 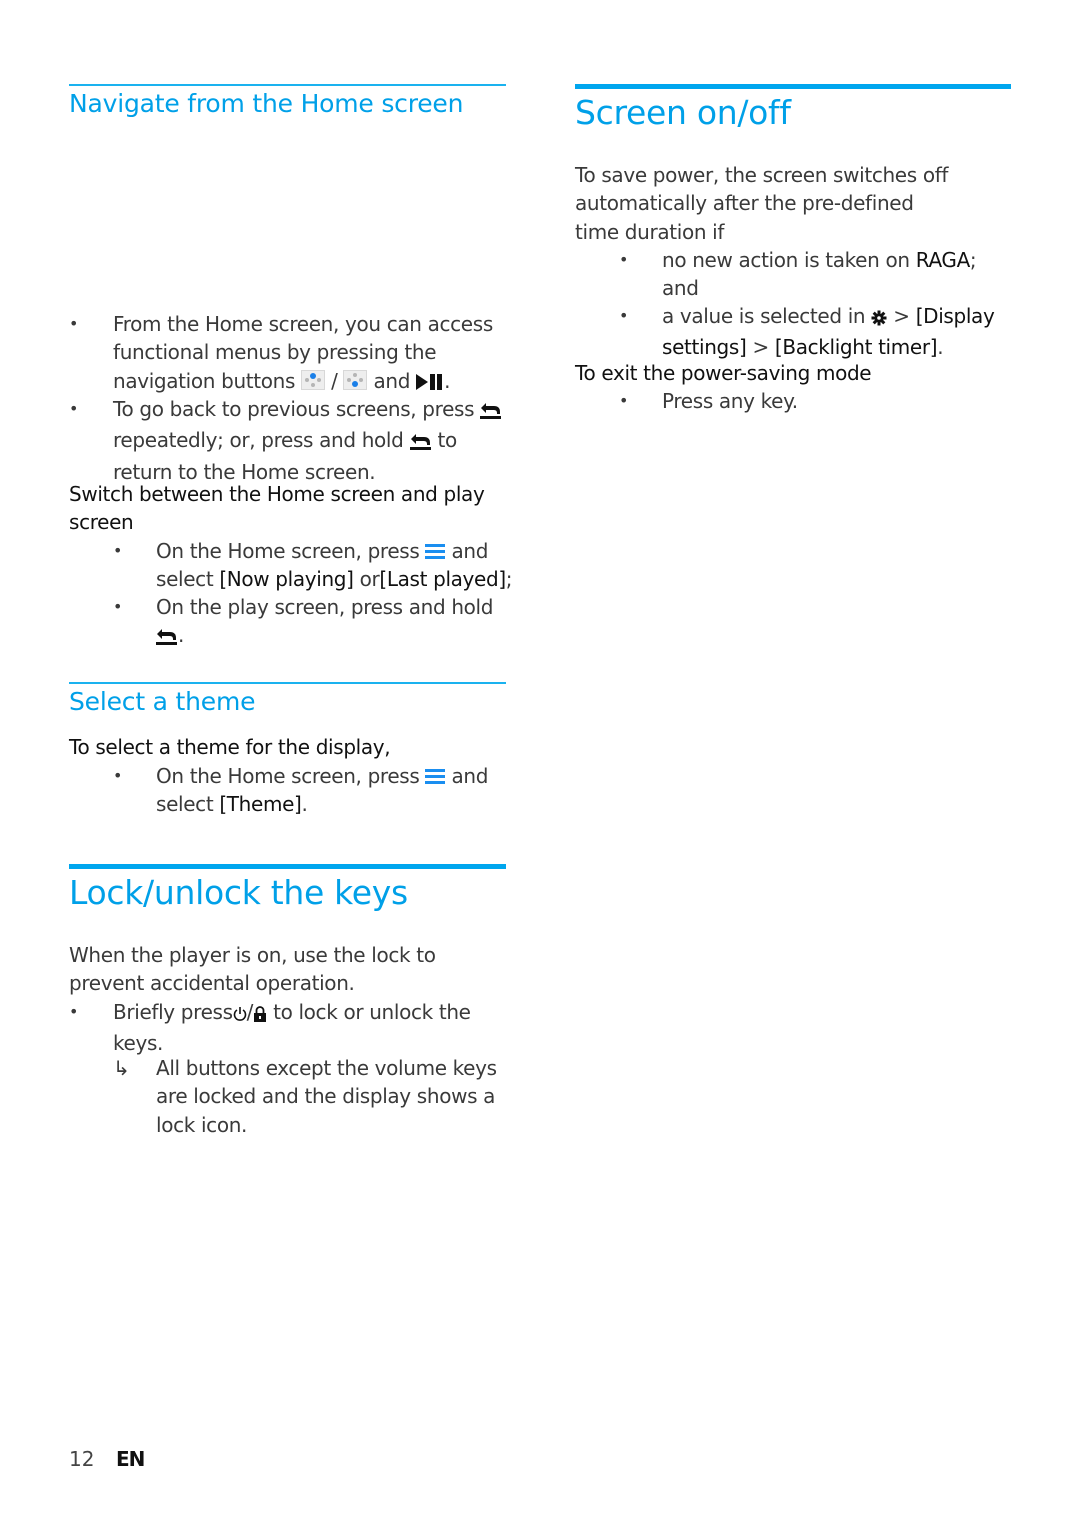 What do you see at coordinates (173, 1012) in the screenshot?
I see `bullet-text: Briefly press` at bounding box center [173, 1012].